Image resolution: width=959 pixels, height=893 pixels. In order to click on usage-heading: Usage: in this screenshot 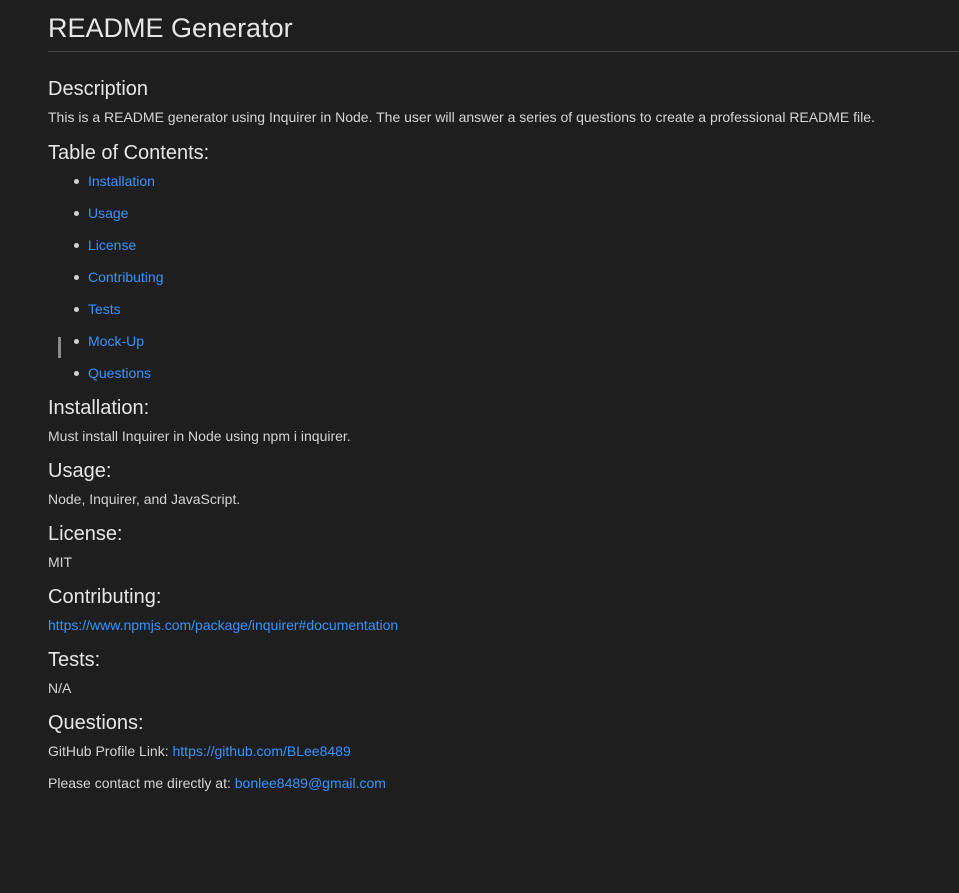, I will do `click(80, 471)`.